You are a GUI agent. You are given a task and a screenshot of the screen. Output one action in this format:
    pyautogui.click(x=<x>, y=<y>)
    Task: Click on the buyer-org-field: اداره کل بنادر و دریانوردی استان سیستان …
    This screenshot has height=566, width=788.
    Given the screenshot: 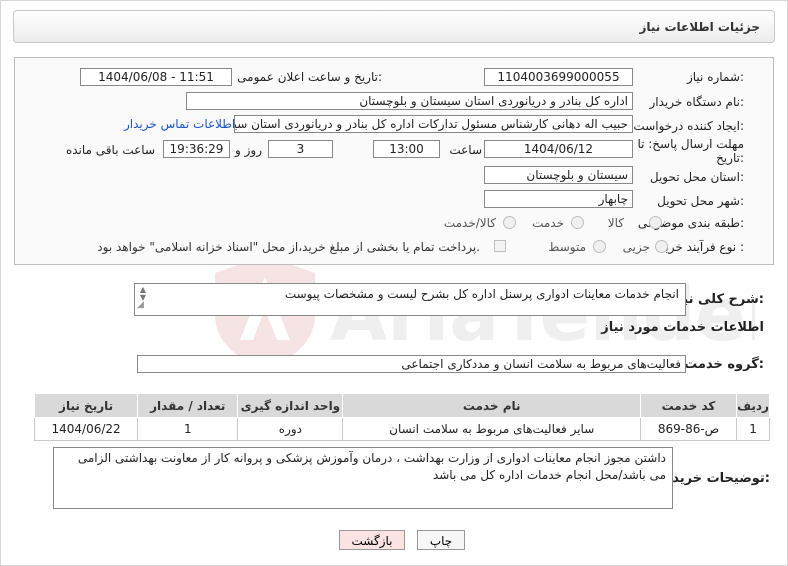 What is the action you would take?
    pyautogui.click(x=409, y=101)
    